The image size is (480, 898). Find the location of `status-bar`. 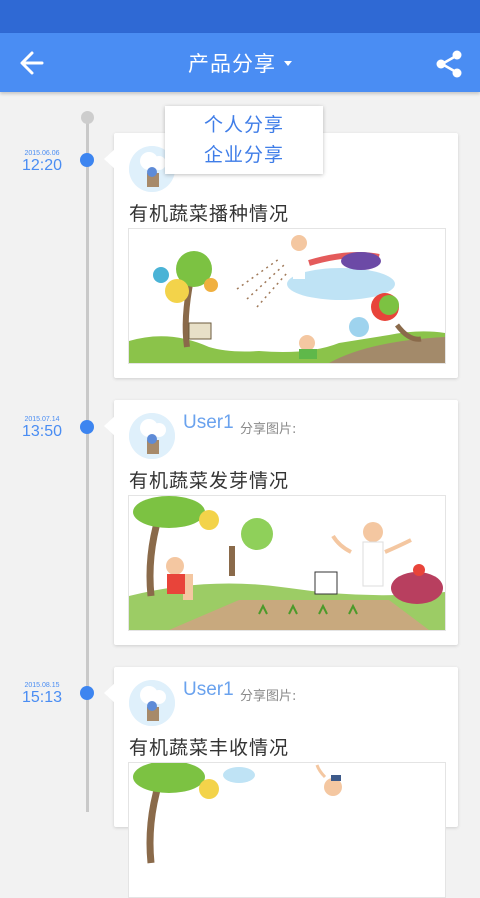

status-bar is located at coordinates (240, 16).